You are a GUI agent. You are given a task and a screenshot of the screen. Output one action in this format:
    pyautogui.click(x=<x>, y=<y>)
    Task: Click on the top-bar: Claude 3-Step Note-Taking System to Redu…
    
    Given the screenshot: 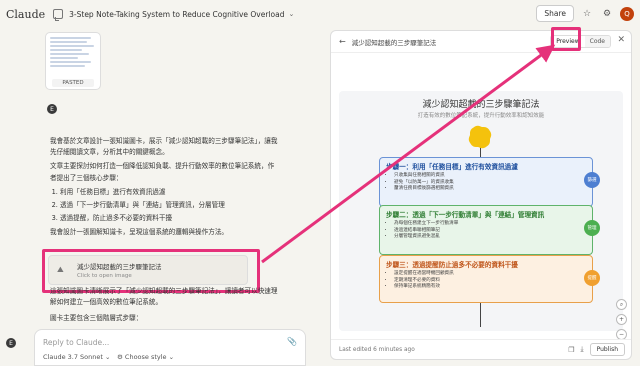 What is the action you would take?
    pyautogui.click(x=320, y=14)
    